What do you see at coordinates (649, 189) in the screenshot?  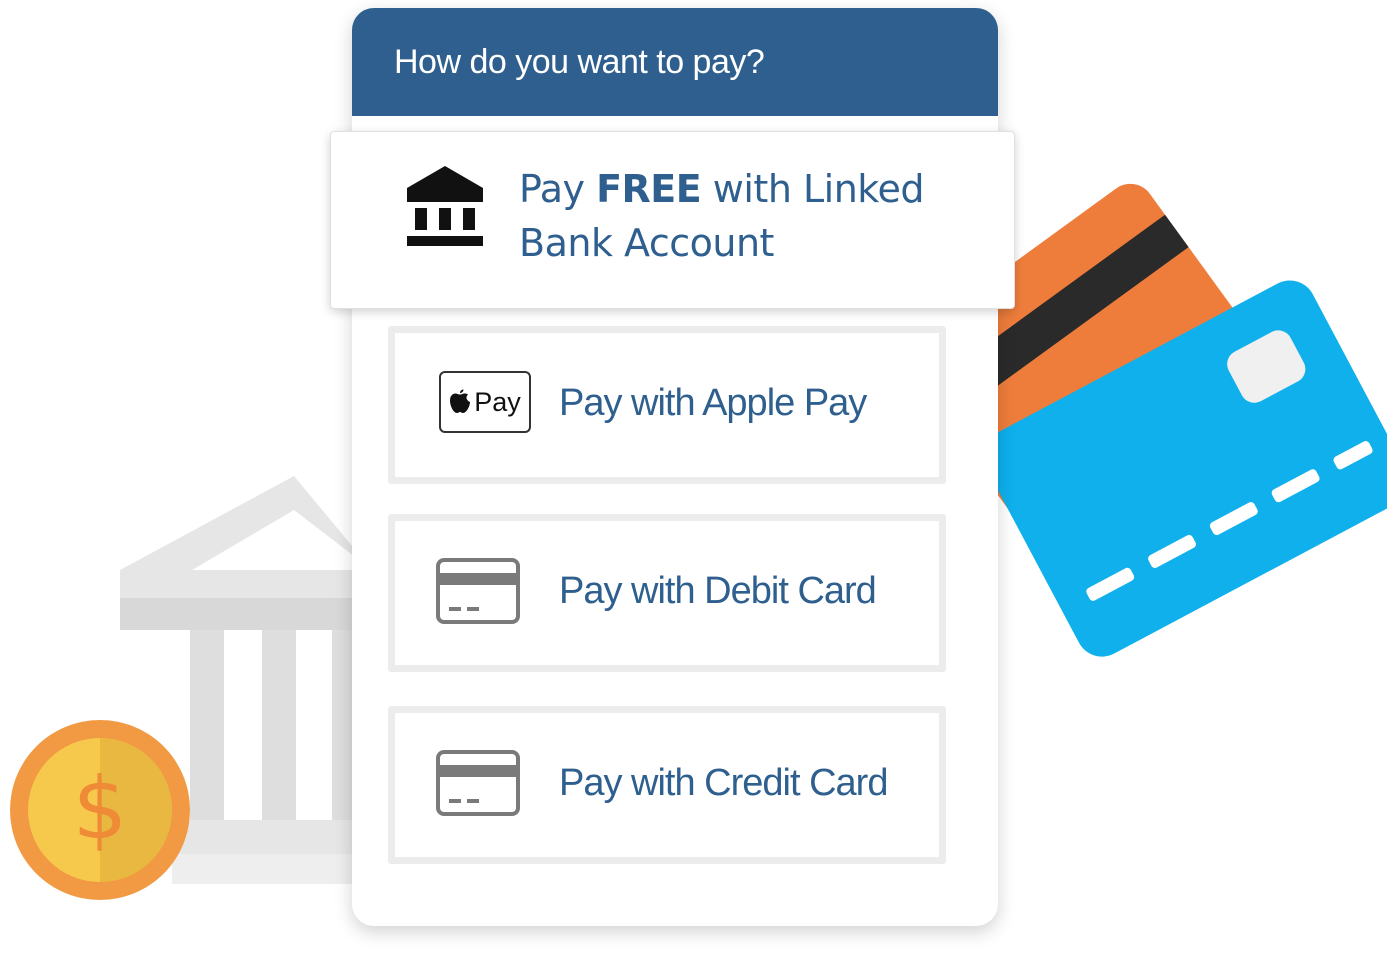 I see `bank-label-emphasis: FREE` at bounding box center [649, 189].